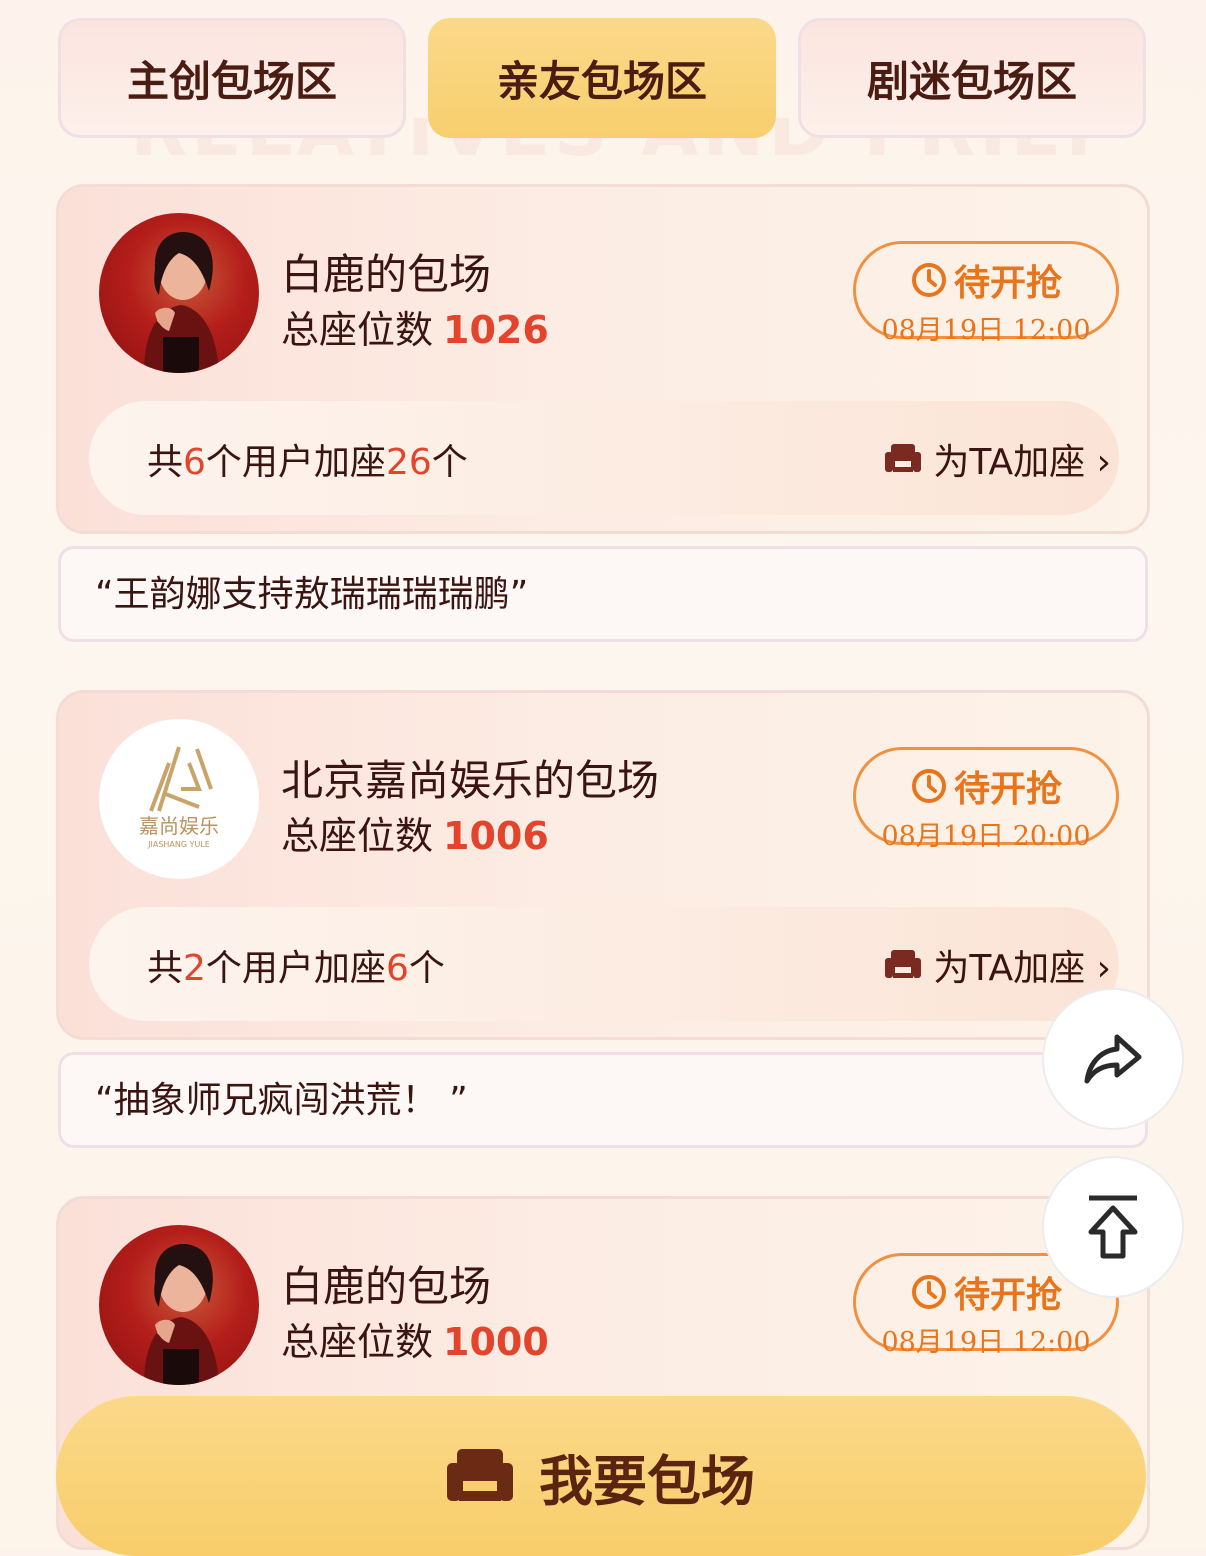 The width and height of the screenshot is (1206, 1556). What do you see at coordinates (601, 1476) in the screenshot?
I see `book-venue-button: 我要包场` at bounding box center [601, 1476].